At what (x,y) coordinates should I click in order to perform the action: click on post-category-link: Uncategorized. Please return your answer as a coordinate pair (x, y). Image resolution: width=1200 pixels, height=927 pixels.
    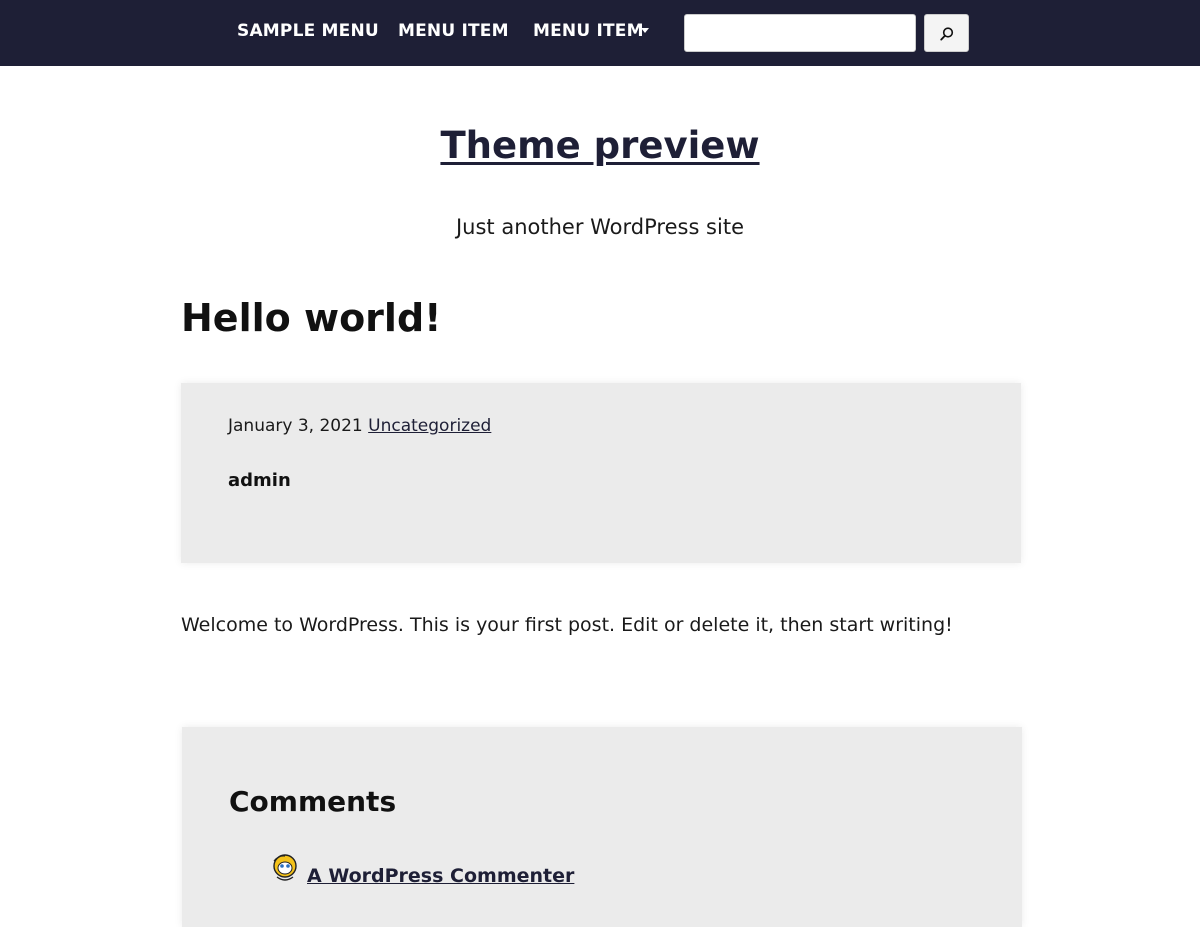
    Looking at the image, I should click on (429, 426).